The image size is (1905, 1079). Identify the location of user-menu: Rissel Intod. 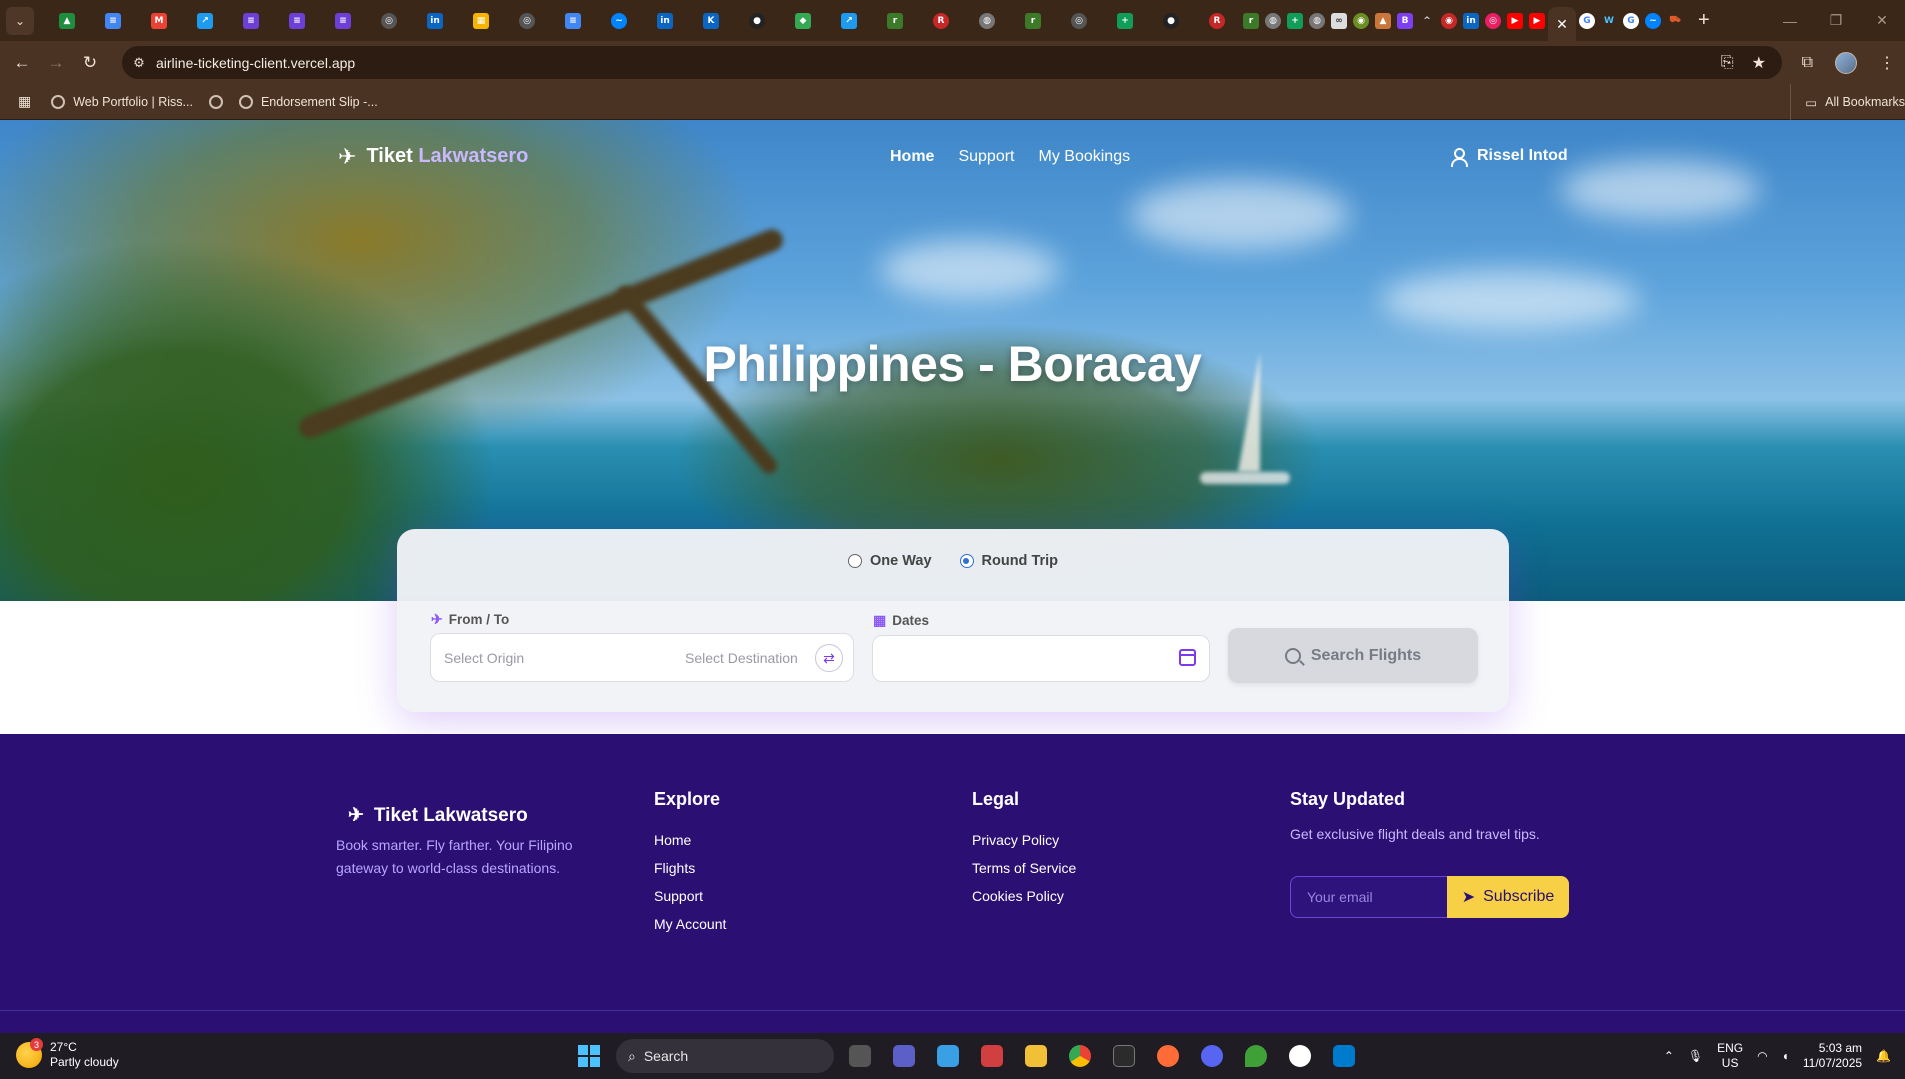
(1508, 157).